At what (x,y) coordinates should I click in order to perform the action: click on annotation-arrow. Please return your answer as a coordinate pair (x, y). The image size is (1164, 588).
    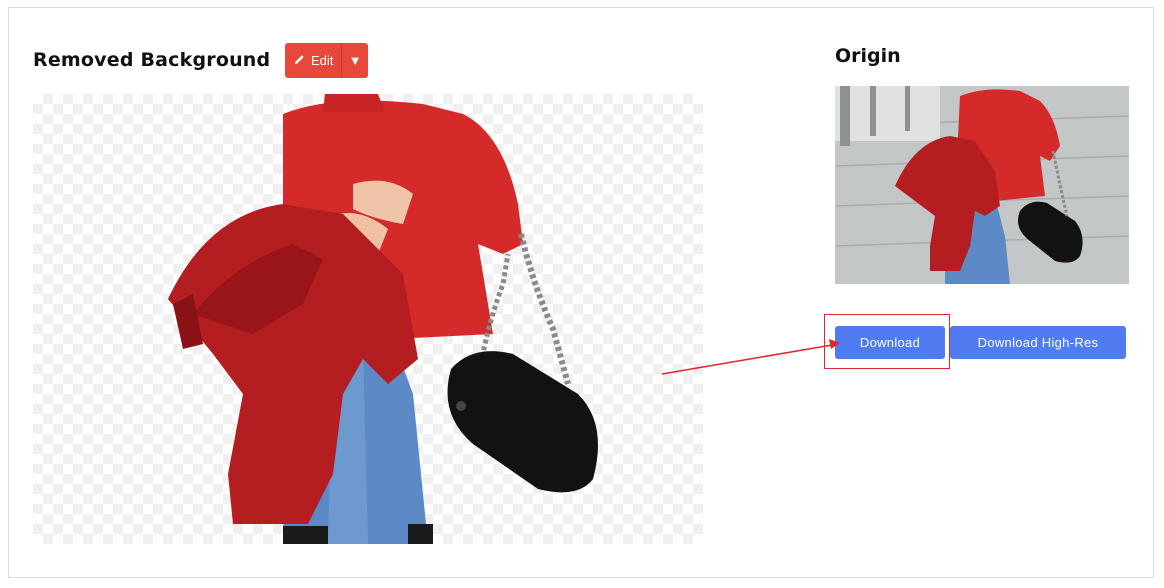
    Looking at the image, I should click on (750, 357).